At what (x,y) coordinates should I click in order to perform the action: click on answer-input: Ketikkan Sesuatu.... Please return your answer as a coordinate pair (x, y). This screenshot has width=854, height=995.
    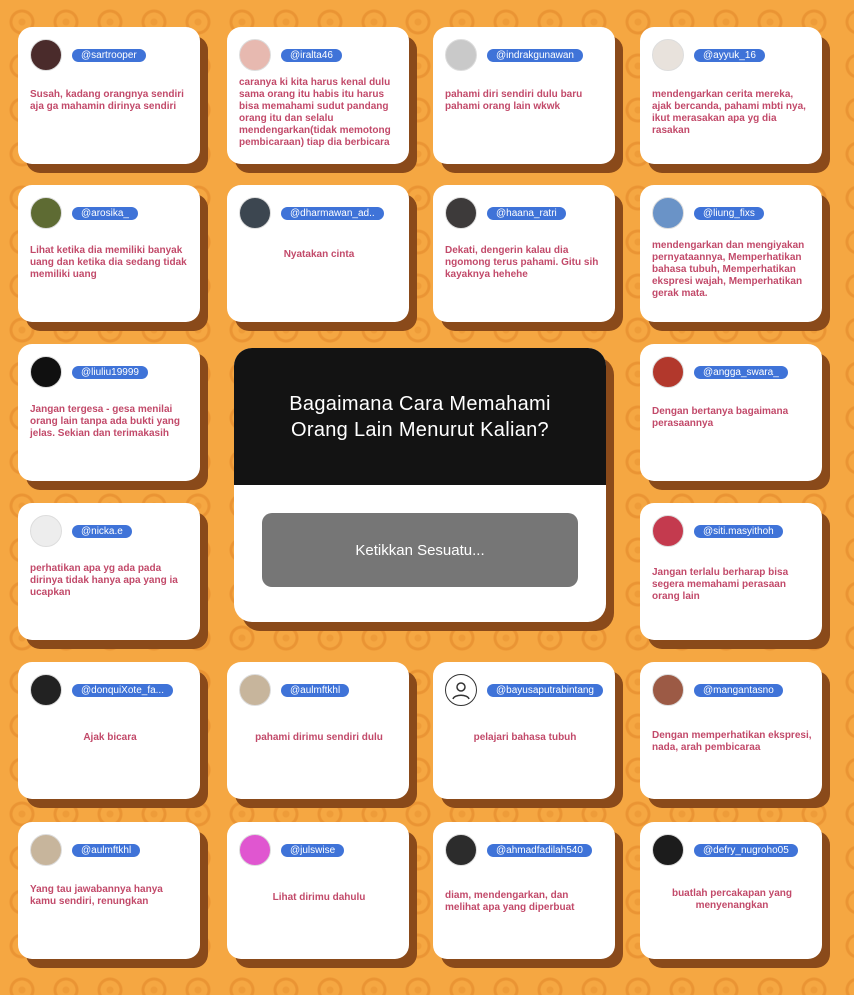
    Looking at the image, I should click on (420, 550).